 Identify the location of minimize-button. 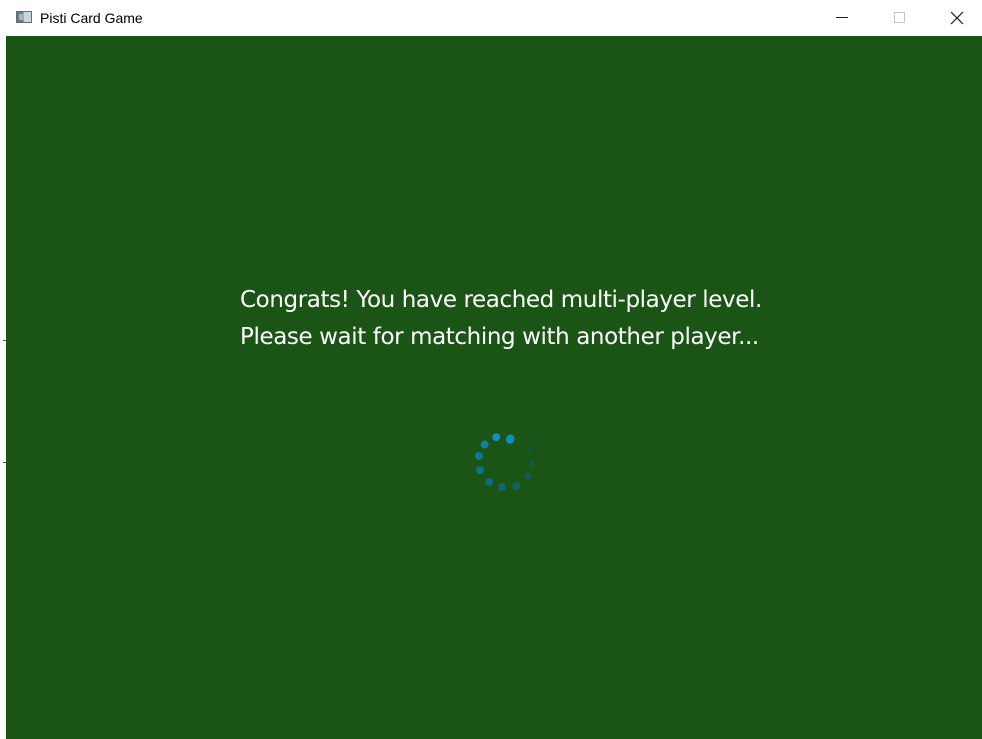
(841, 18).